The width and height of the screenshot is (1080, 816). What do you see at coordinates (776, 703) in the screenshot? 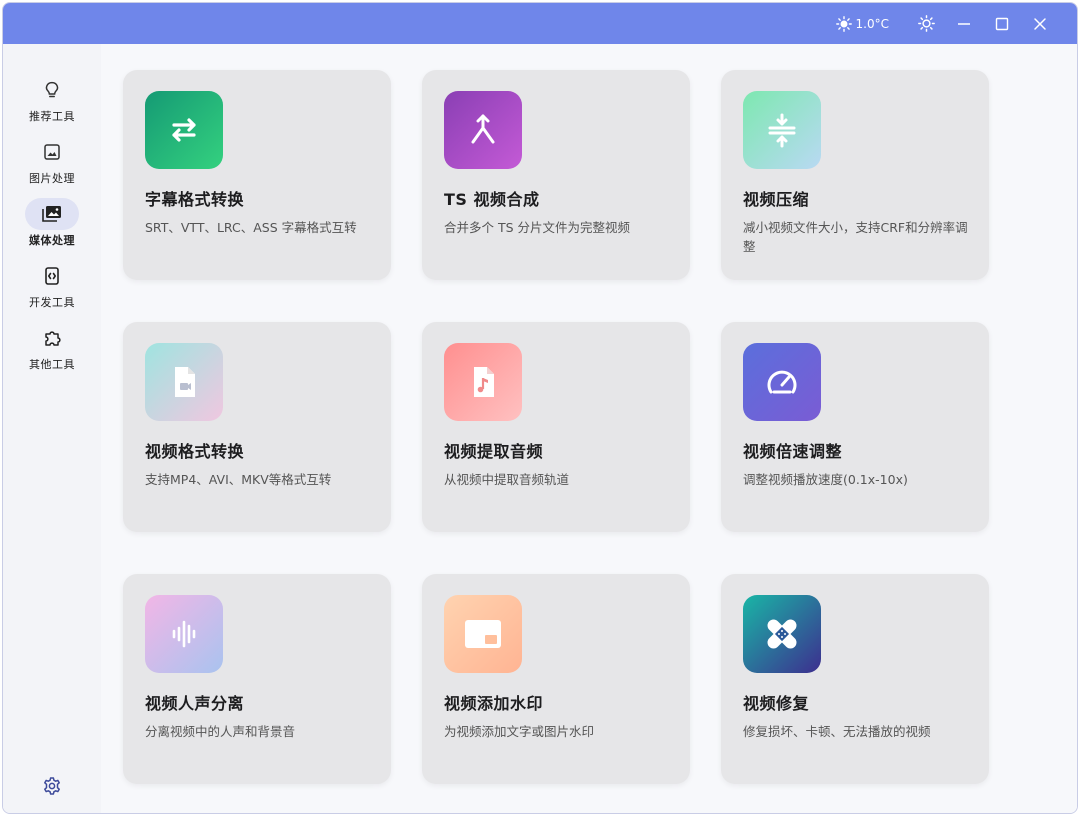
I see `card-title: 视频修复` at bounding box center [776, 703].